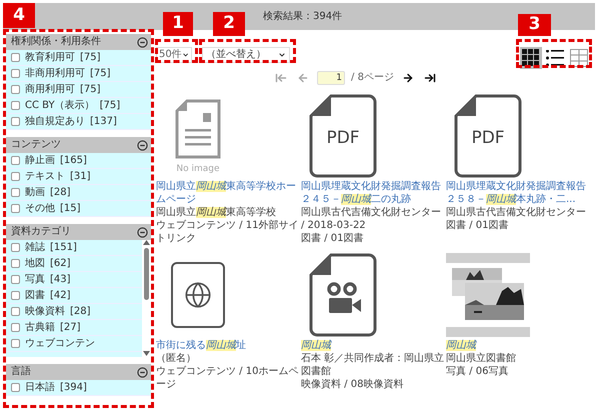  Describe the element at coordinates (198, 295) in the screenshot. I see `globe-icon` at that location.